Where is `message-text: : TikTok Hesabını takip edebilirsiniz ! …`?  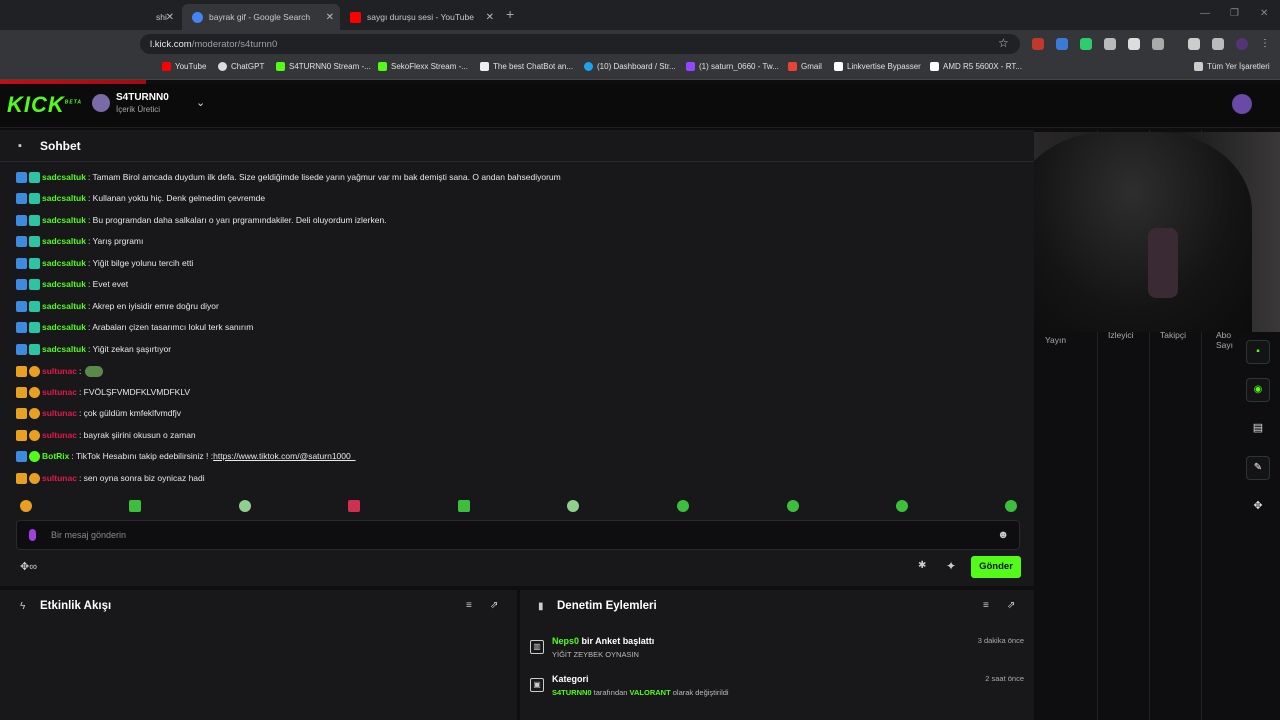 message-text: : TikTok Hesabını takip edebilirsiniz ! … is located at coordinates (142, 456).